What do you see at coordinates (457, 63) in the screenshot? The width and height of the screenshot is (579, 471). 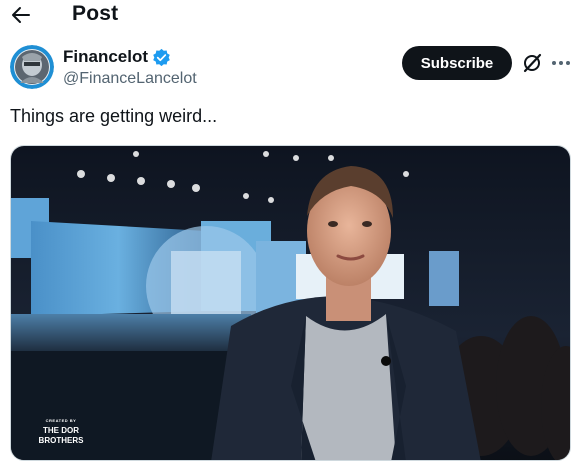 I see `subscribe-button: Subscribe` at bounding box center [457, 63].